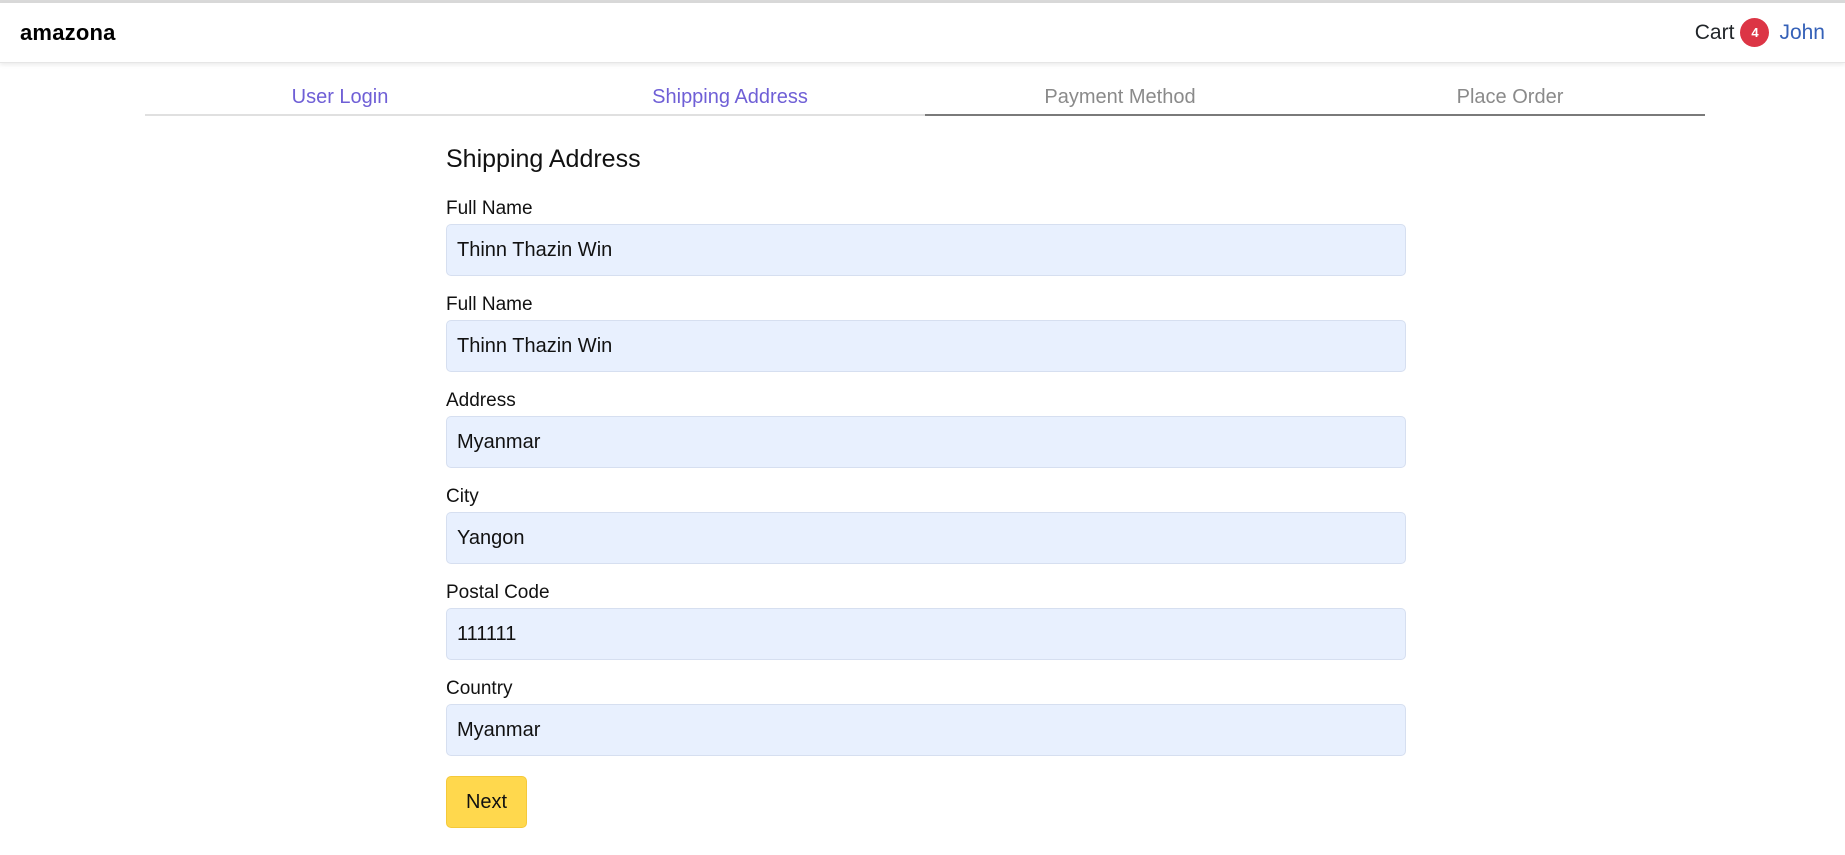 This screenshot has height=855, width=1845. Describe the element at coordinates (1510, 99) in the screenshot. I see `step-place-order: Place Order` at that location.